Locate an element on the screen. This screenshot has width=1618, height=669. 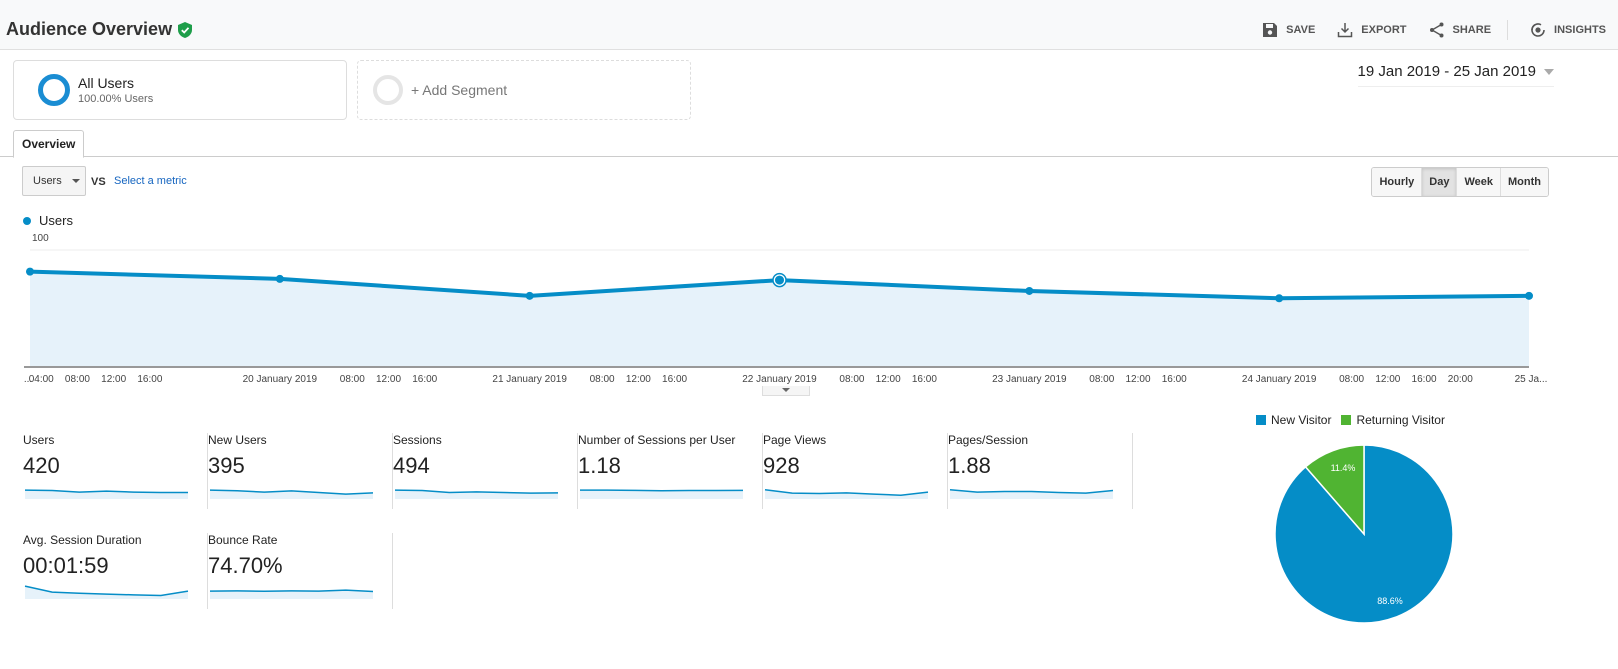
segment-ring-placeholder-icon is located at coordinates (388, 90).